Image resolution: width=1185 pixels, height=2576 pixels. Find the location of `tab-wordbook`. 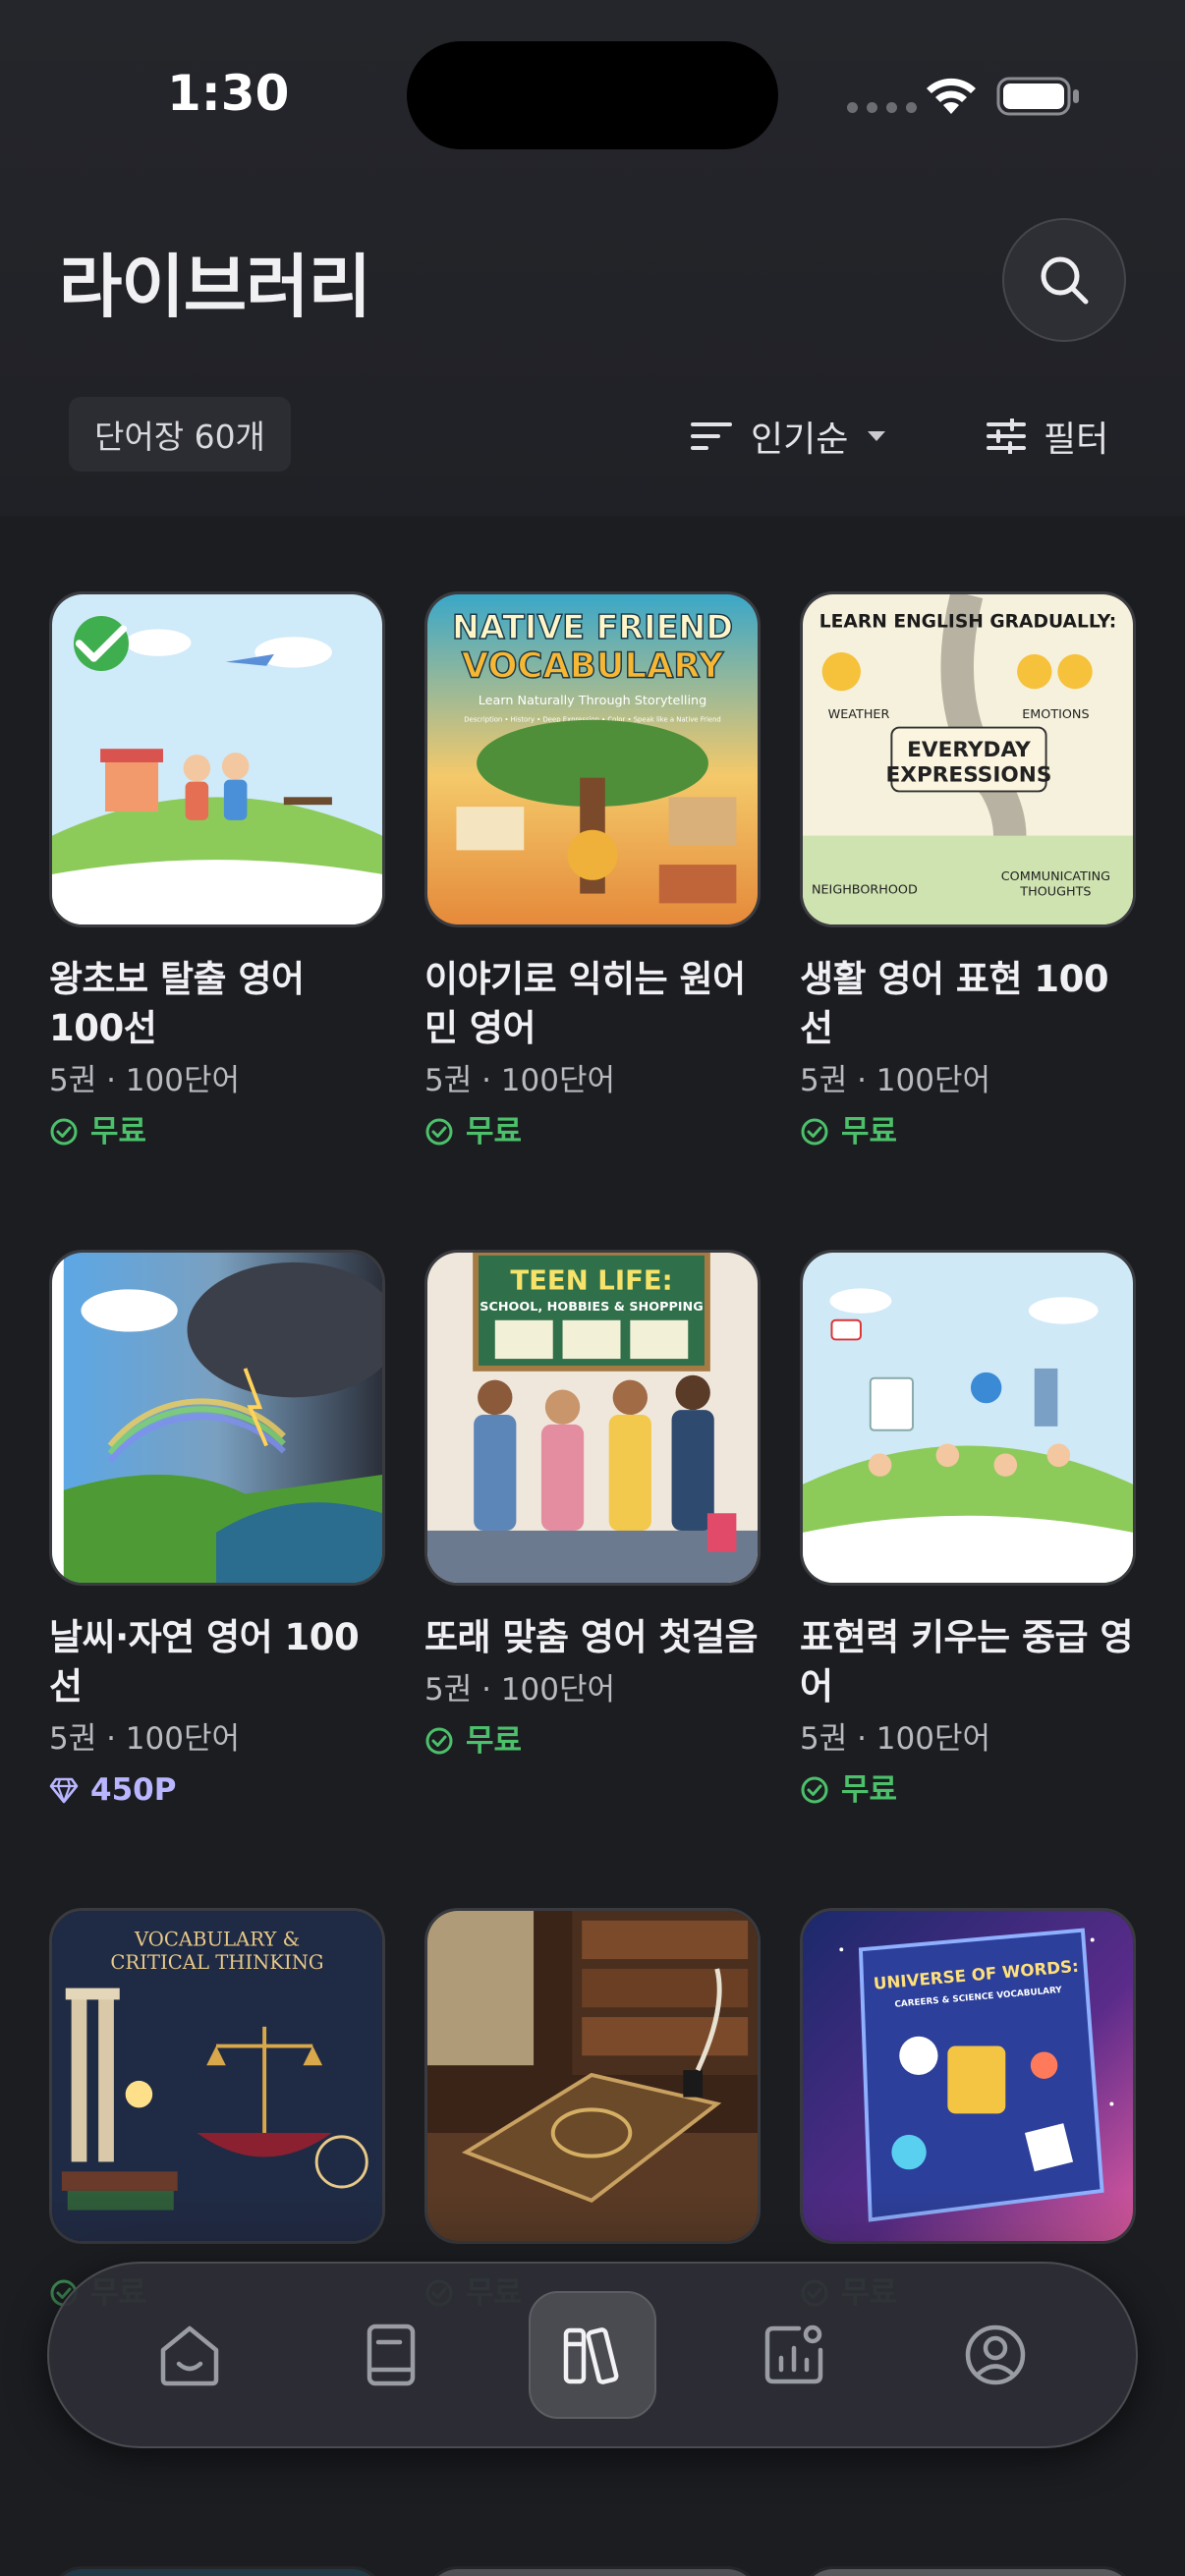

tab-wordbook is located at coordinates (391, 2355).